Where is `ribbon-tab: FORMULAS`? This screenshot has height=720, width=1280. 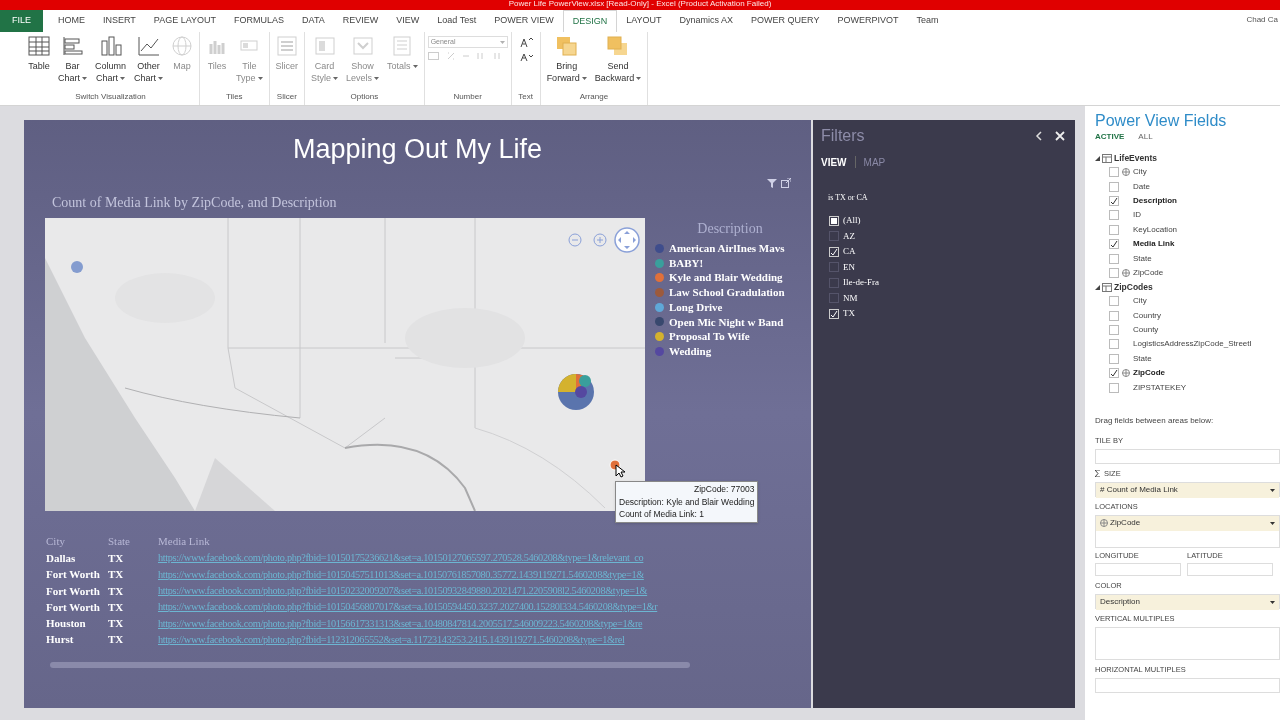
ribbon-tab: FORMULAS is located at coordinates (259, 21).